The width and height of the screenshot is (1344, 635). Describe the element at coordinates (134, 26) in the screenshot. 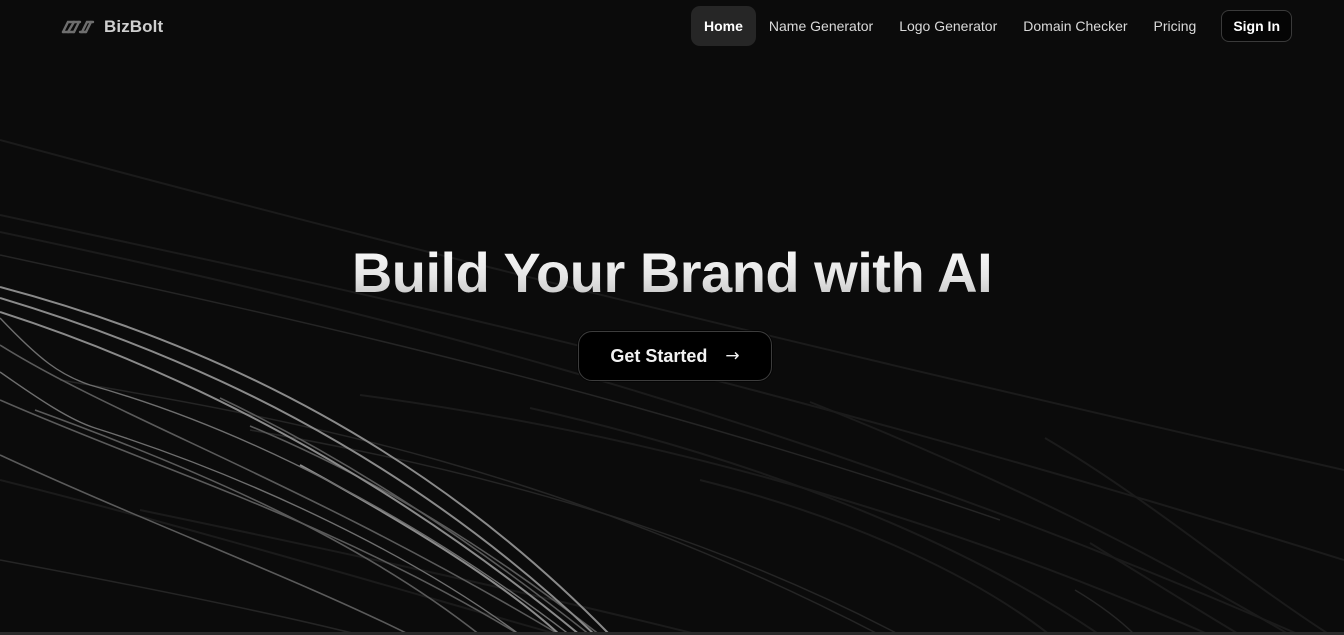

I see `brand-name: BizBolt` at that location.